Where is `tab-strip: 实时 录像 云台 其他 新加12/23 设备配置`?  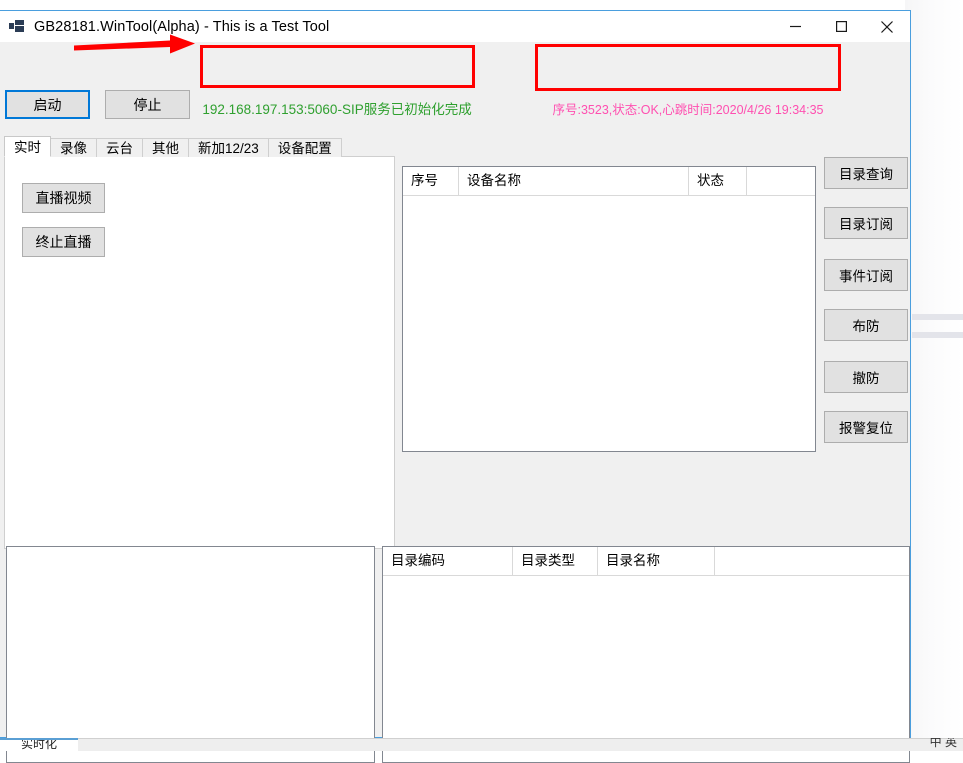 tab-strip: 实时 录像 云台 其他 新加12/23 设备配置 is located at coordinates (173, 146).